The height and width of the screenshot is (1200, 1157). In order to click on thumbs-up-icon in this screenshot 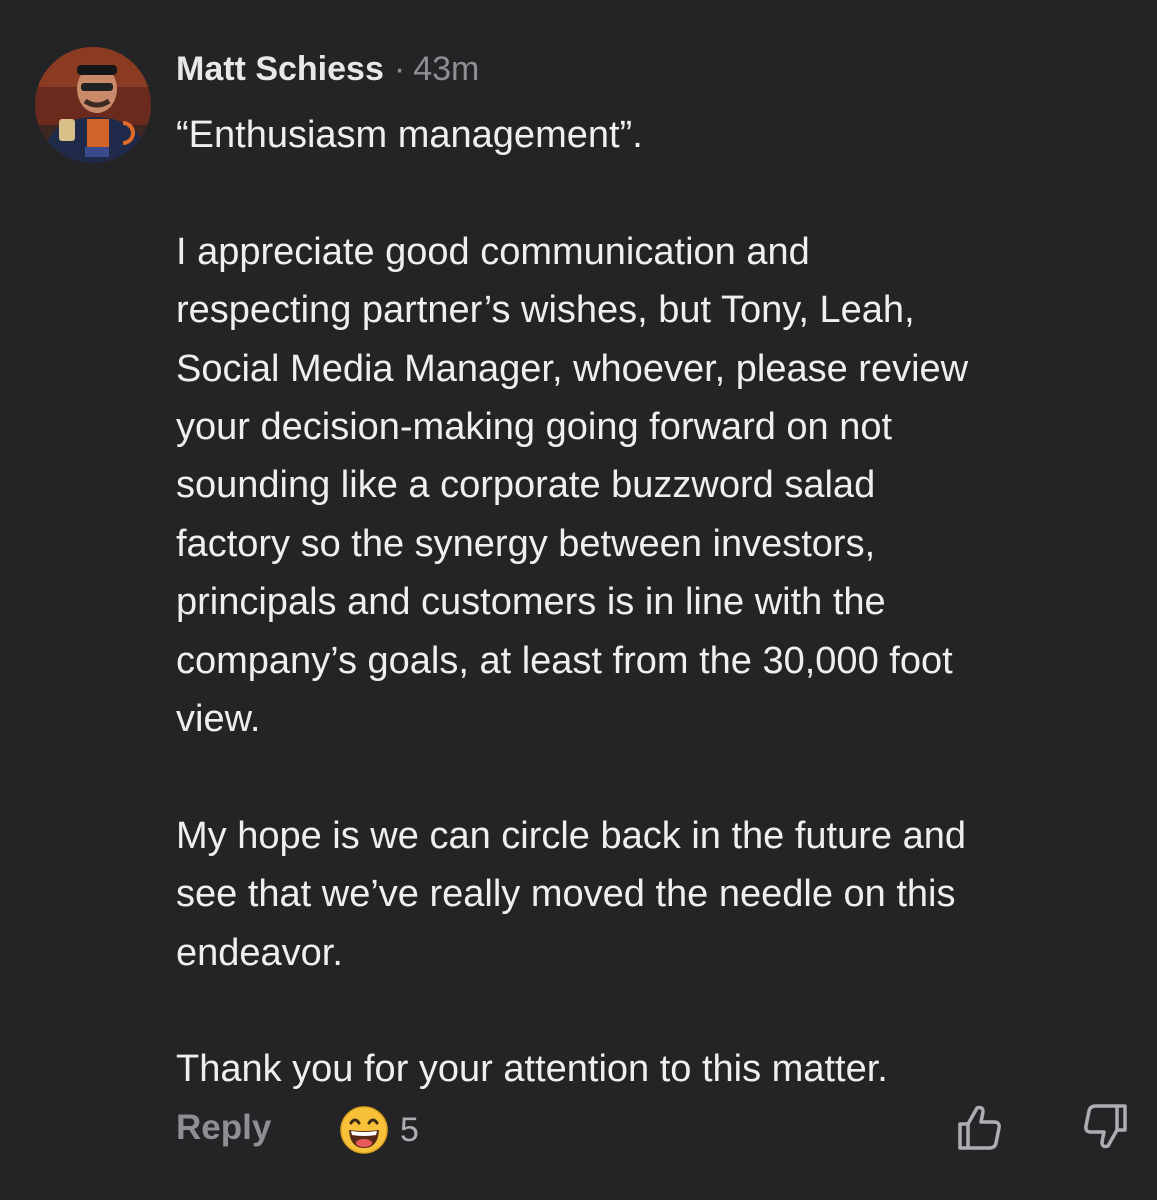, I will do `click(979, 1127)`.